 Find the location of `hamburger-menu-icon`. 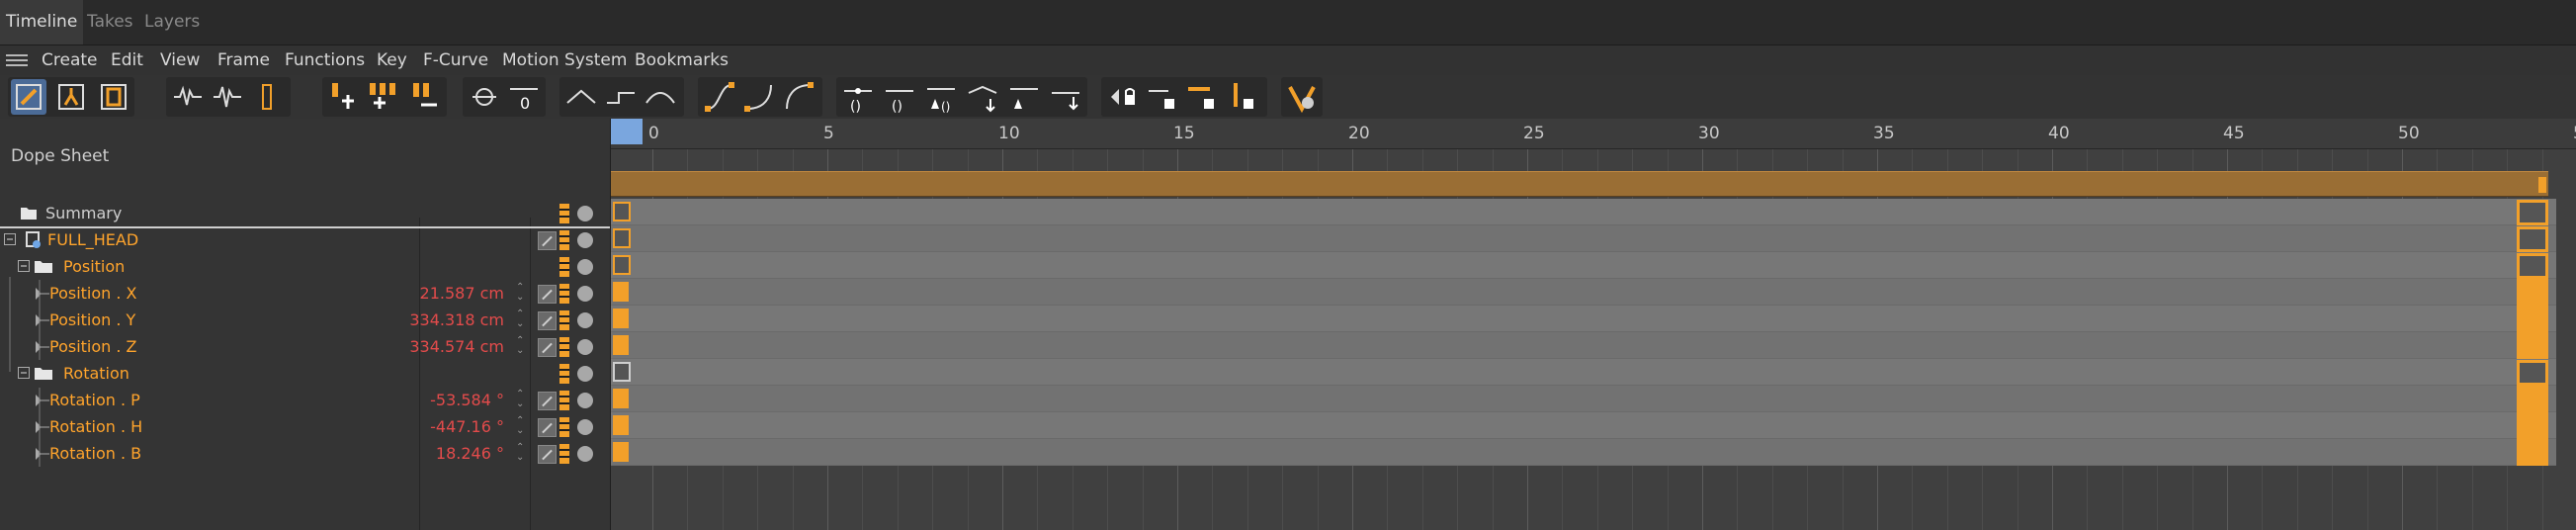

hamburger-menu-icon is located at coordinates (17, 60).